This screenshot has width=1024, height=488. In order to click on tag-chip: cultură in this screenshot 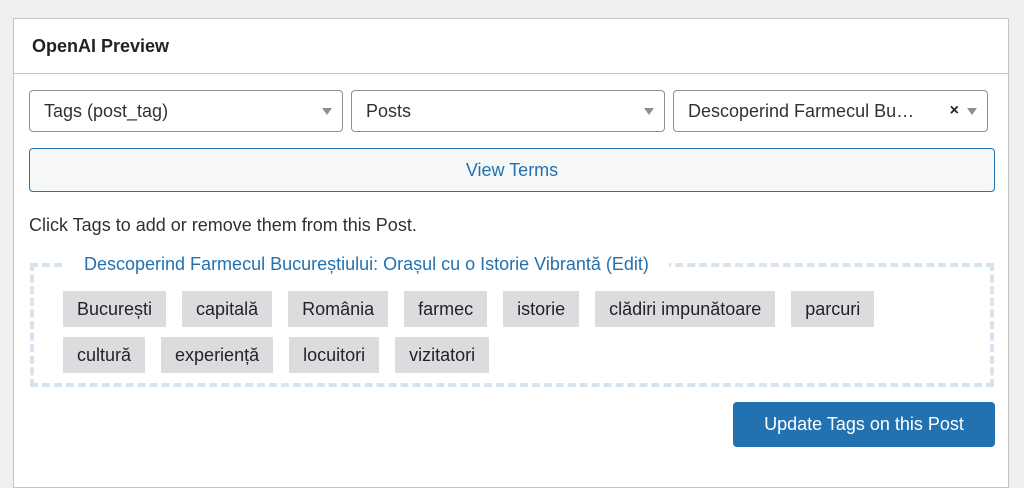, I will do `click(104, 355)`.